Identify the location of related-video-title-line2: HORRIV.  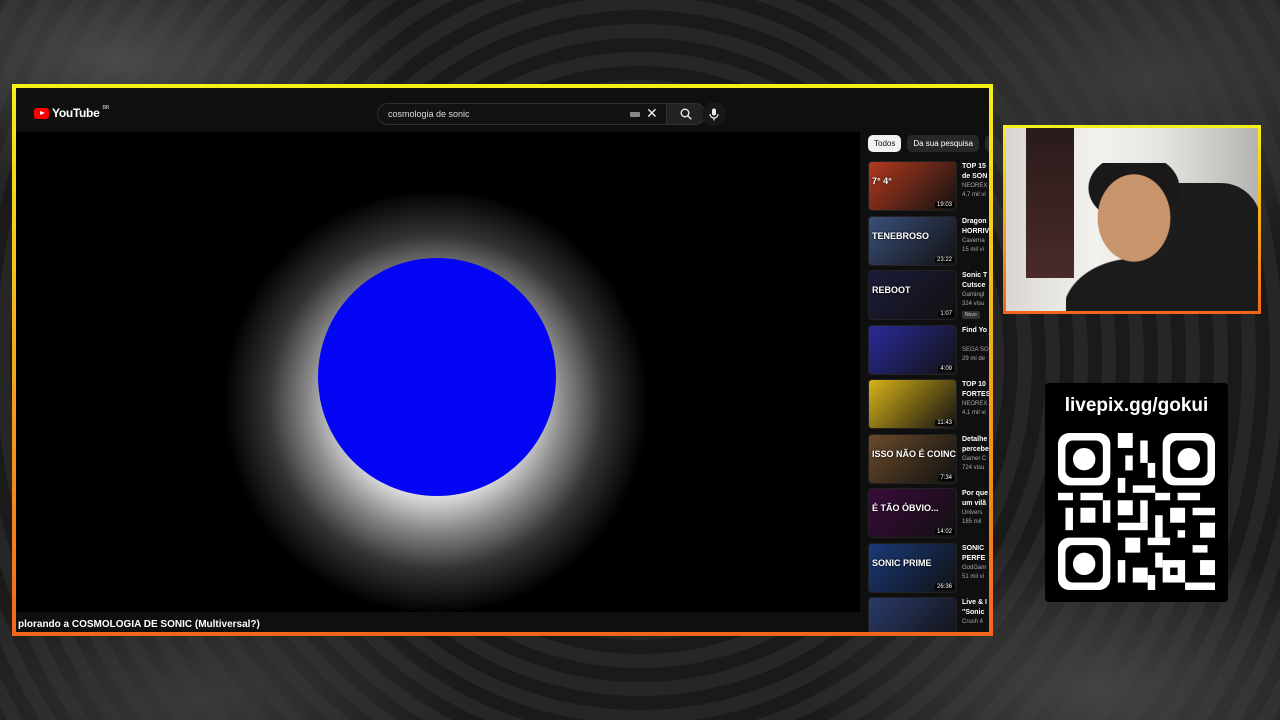
(975, 231).